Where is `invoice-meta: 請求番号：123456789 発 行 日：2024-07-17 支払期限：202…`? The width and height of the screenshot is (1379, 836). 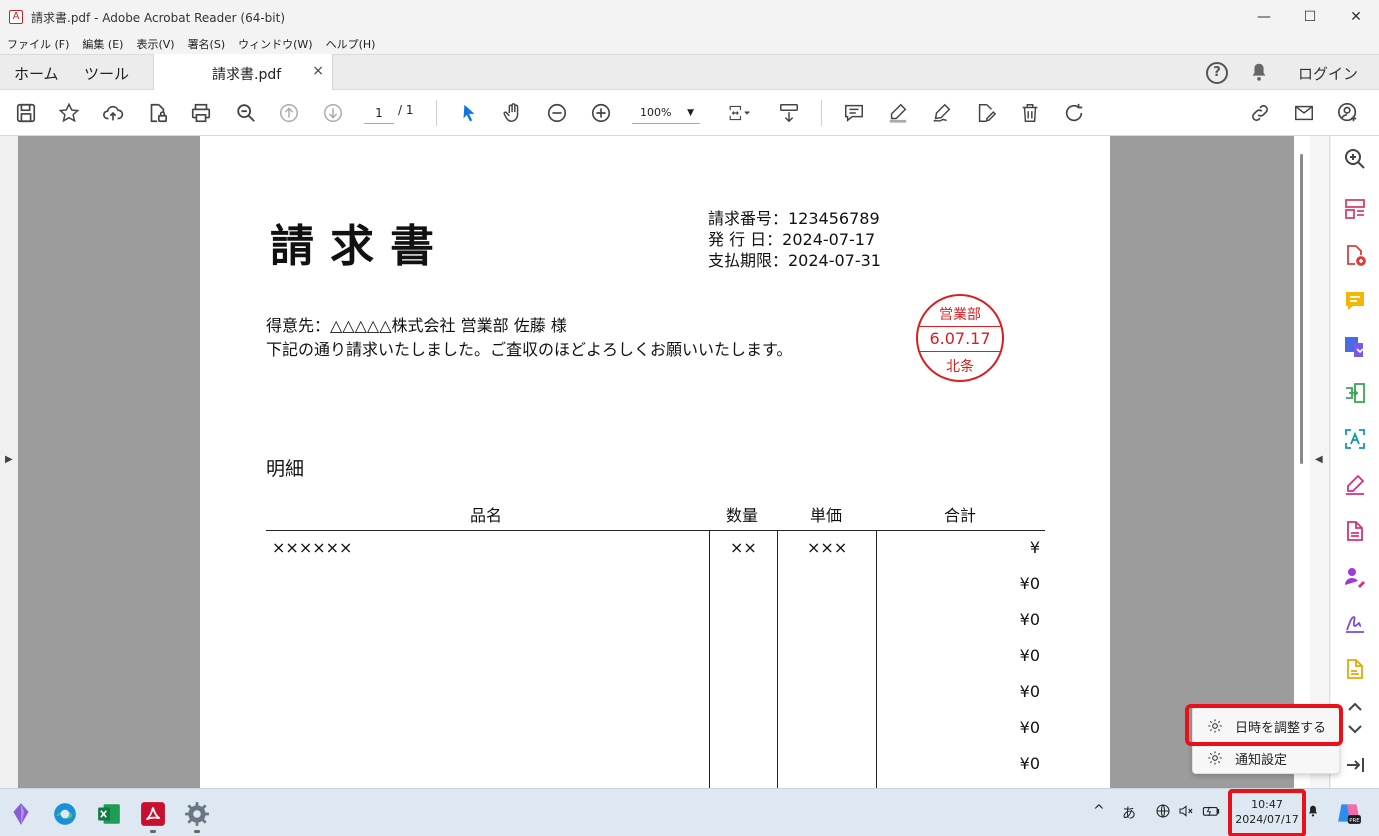
invoice-meta: 請求番号：123456789 発 行 日：2024-07-17 支払期限：202… is located at coordinates (794, 239).